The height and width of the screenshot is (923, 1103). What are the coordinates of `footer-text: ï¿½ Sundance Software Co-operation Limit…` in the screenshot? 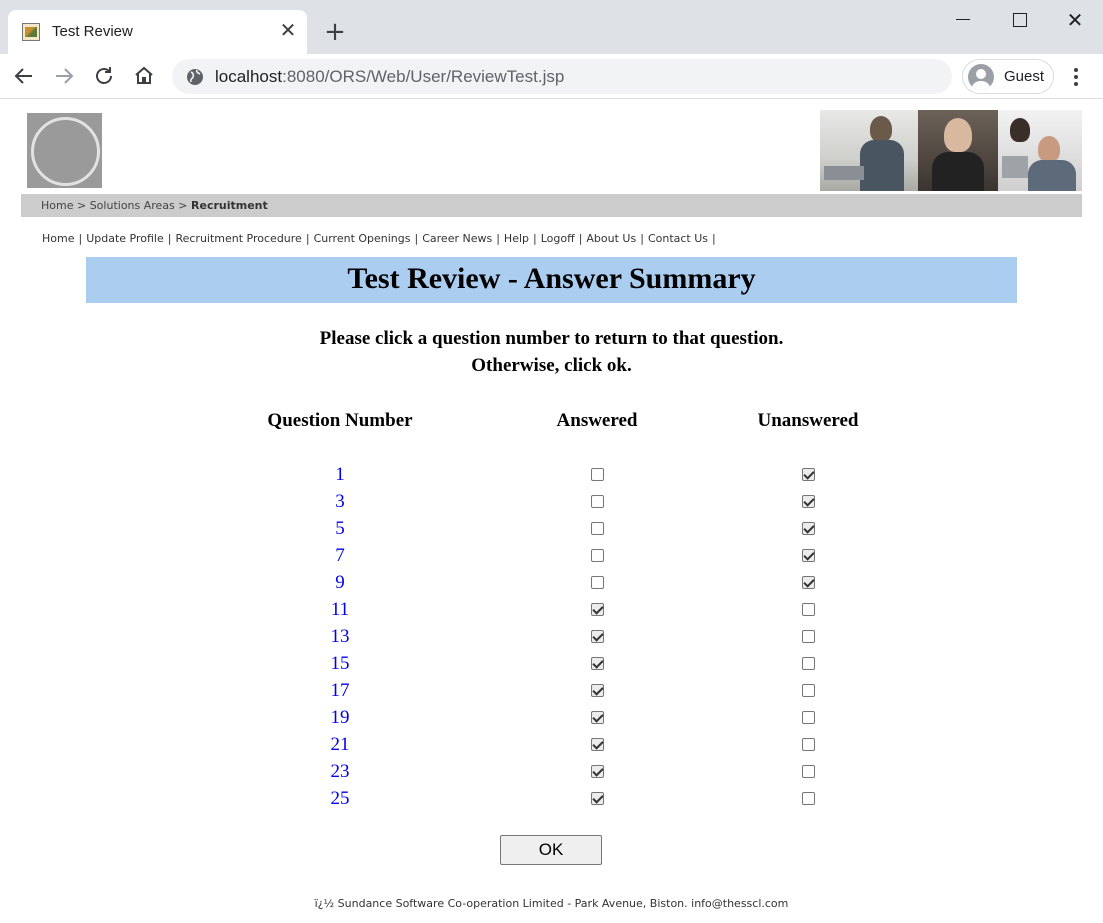 It's located at (551, 903).